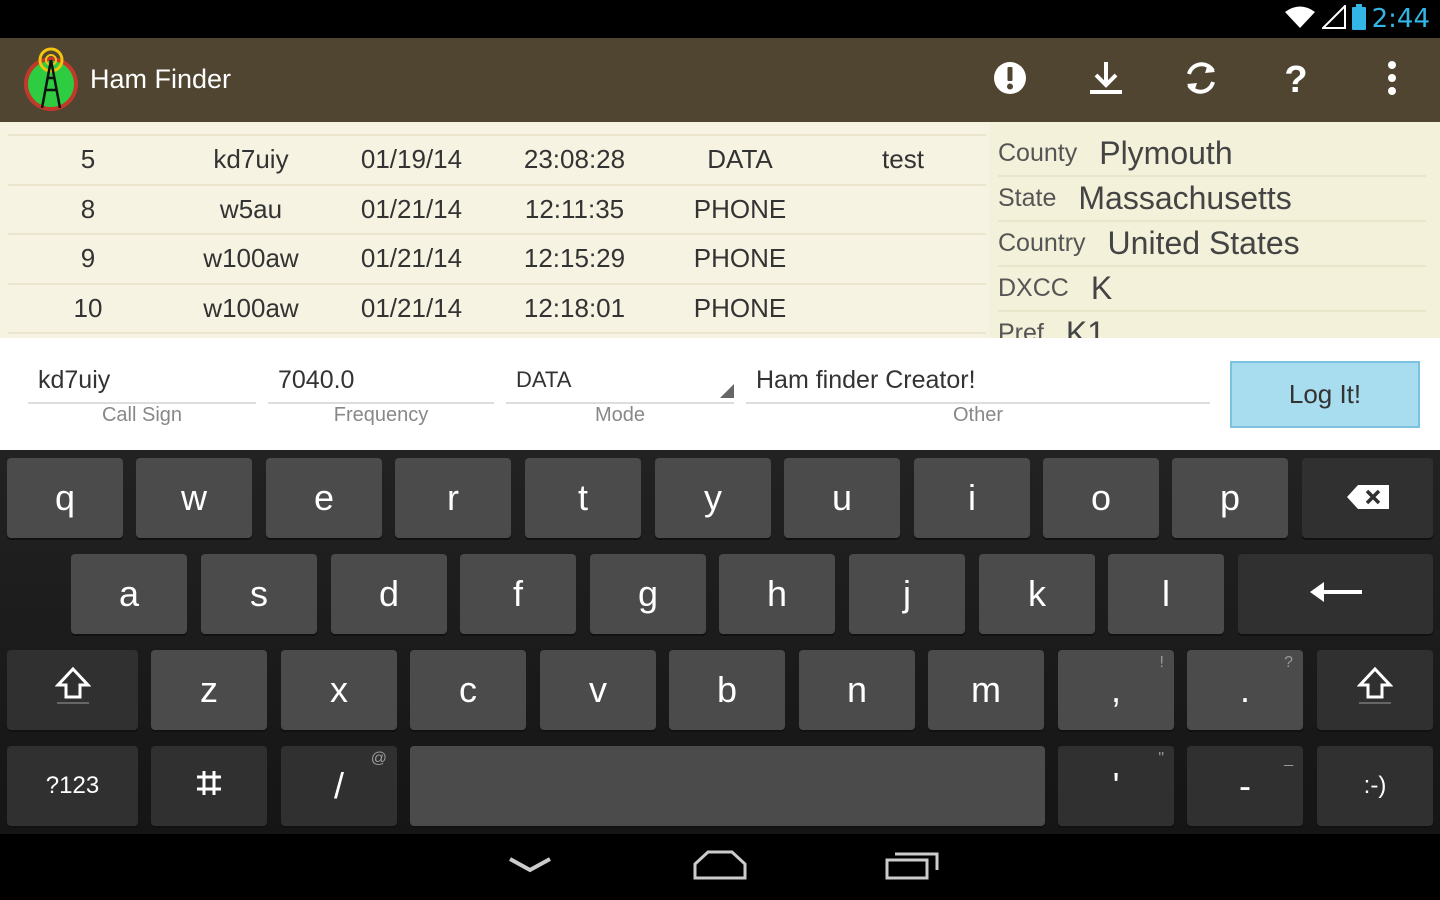 The width and height of the screenshot is (1440, 900). What do you see at coordinates (1325, 394) in the screenshot?
I see `log-it-button: Log It!` at bounding box center [1325, 394].